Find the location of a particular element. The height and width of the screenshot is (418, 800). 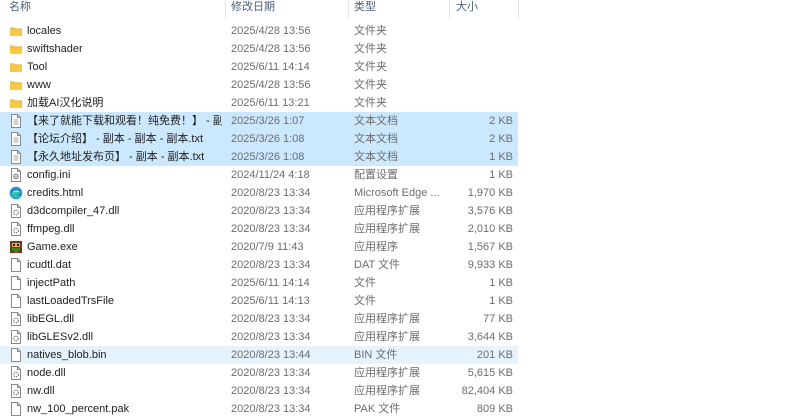

column-header-date: 修改日期 is located at coordinates (253, 9).